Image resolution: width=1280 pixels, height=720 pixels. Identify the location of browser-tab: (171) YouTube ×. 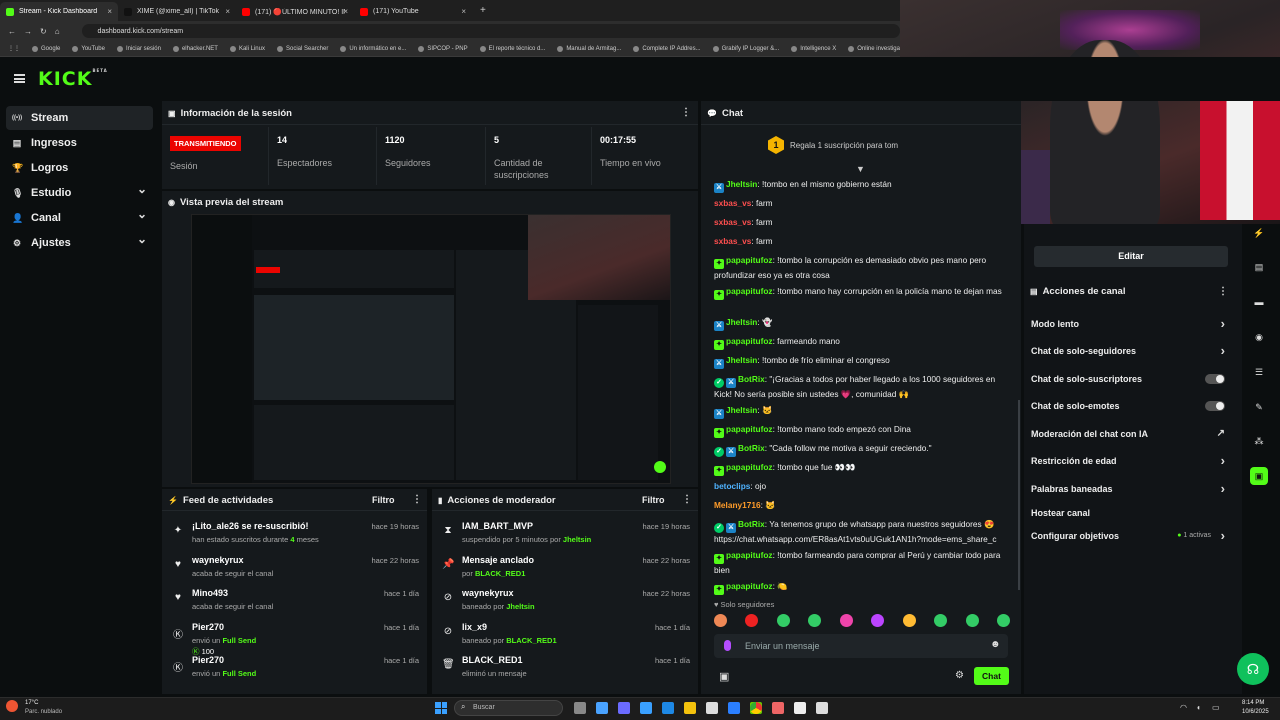
(413, 11).